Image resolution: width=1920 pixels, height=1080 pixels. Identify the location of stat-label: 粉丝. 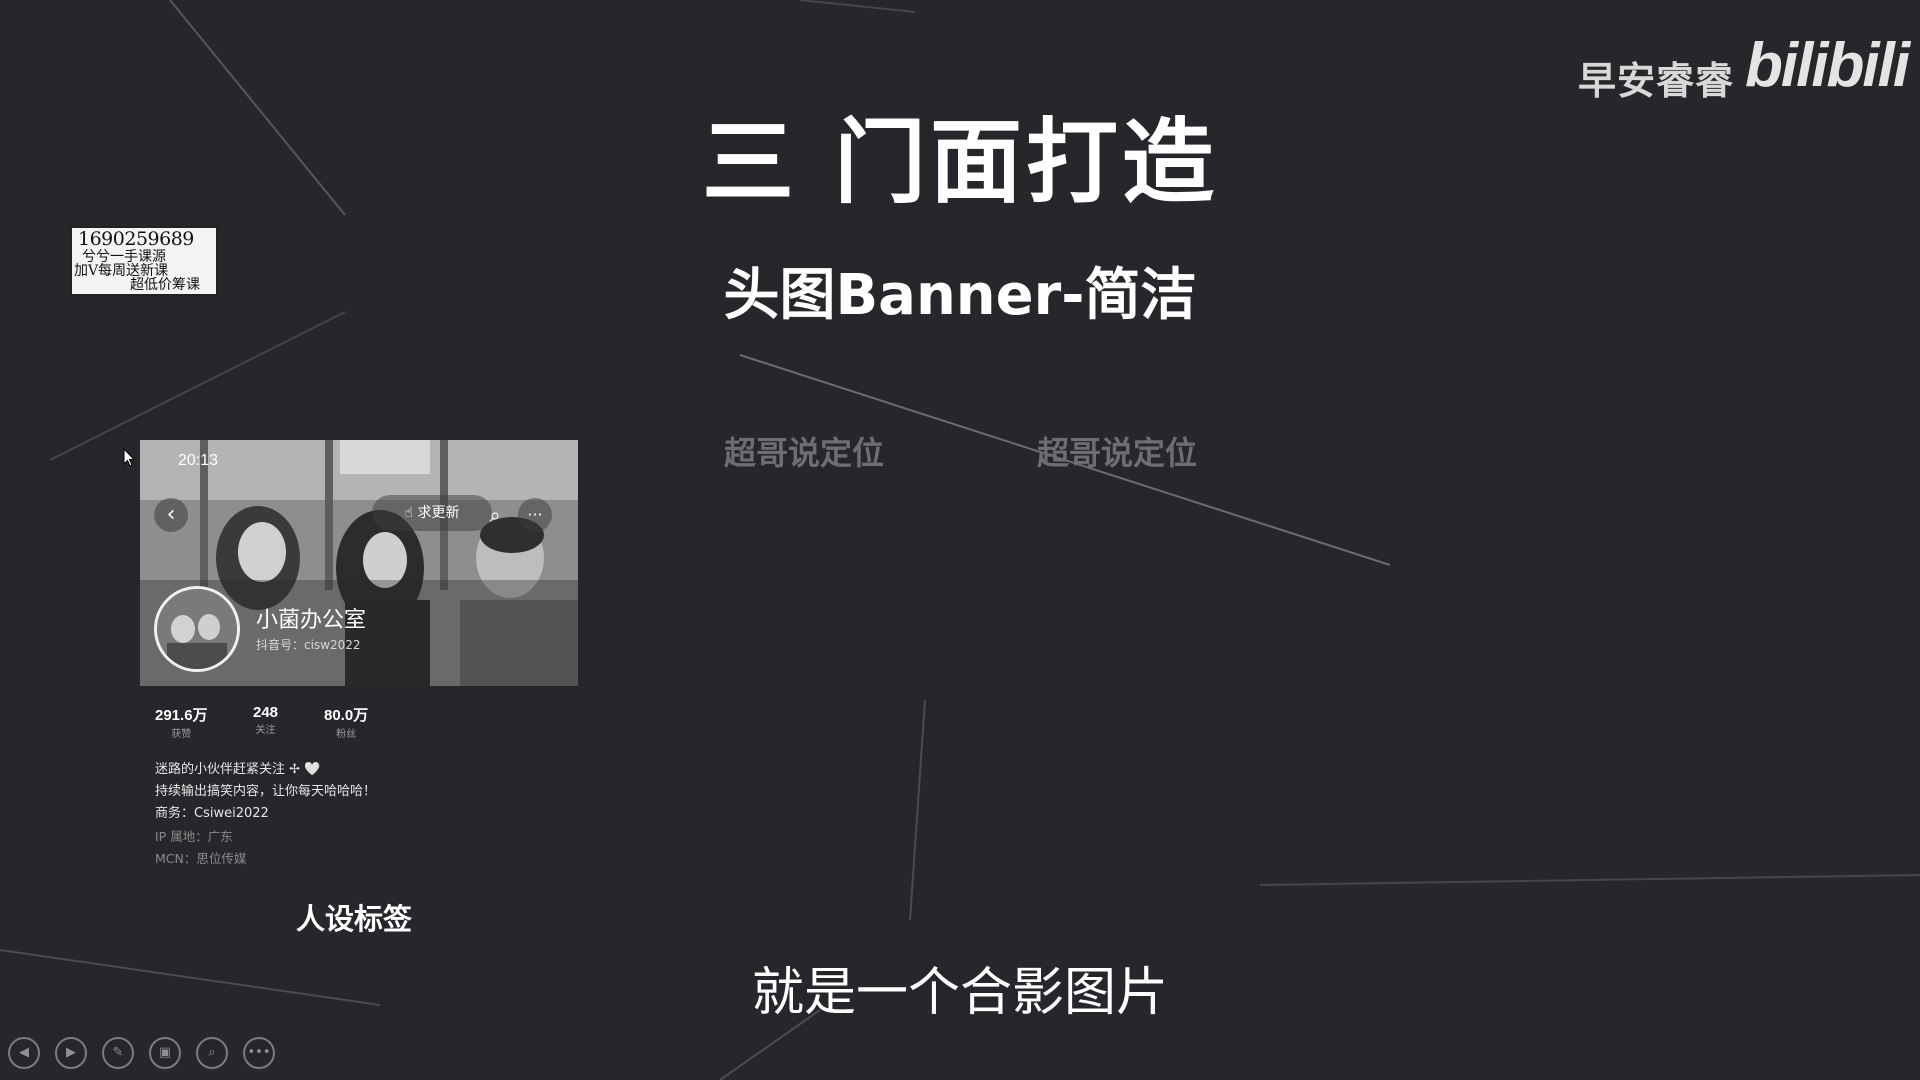
(346, 734).